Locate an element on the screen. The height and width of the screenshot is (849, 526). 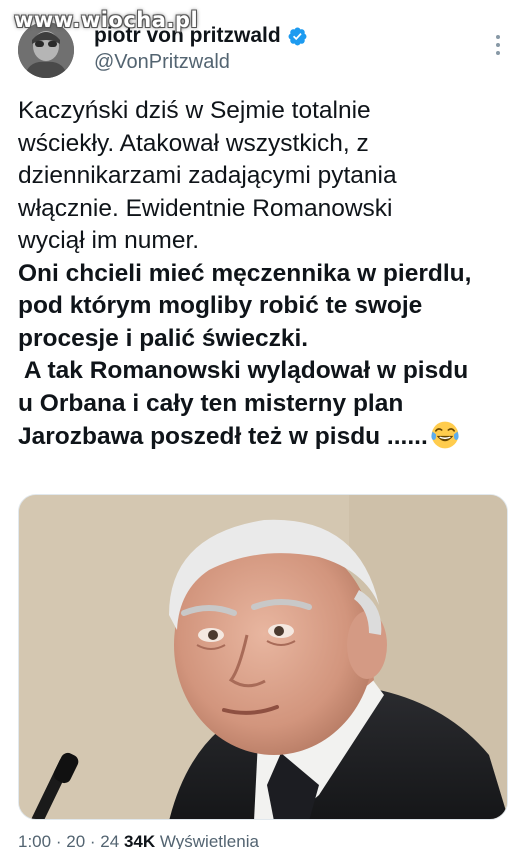
tweet-line-bold: u Orbana i cały ten misterny plan is located at coordinates (211, 403).